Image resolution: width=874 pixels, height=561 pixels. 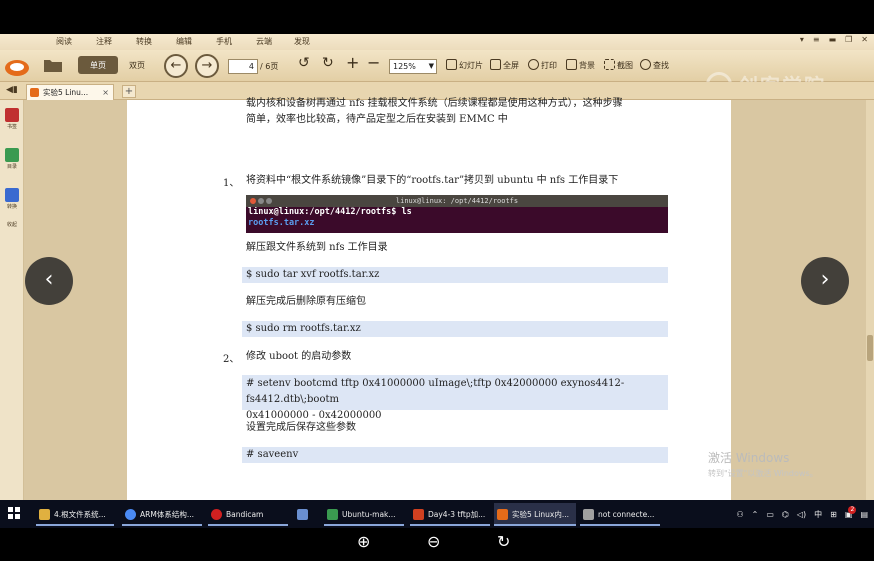 I want to click on zoom-out-icon: −, so click(x=373, y=62).